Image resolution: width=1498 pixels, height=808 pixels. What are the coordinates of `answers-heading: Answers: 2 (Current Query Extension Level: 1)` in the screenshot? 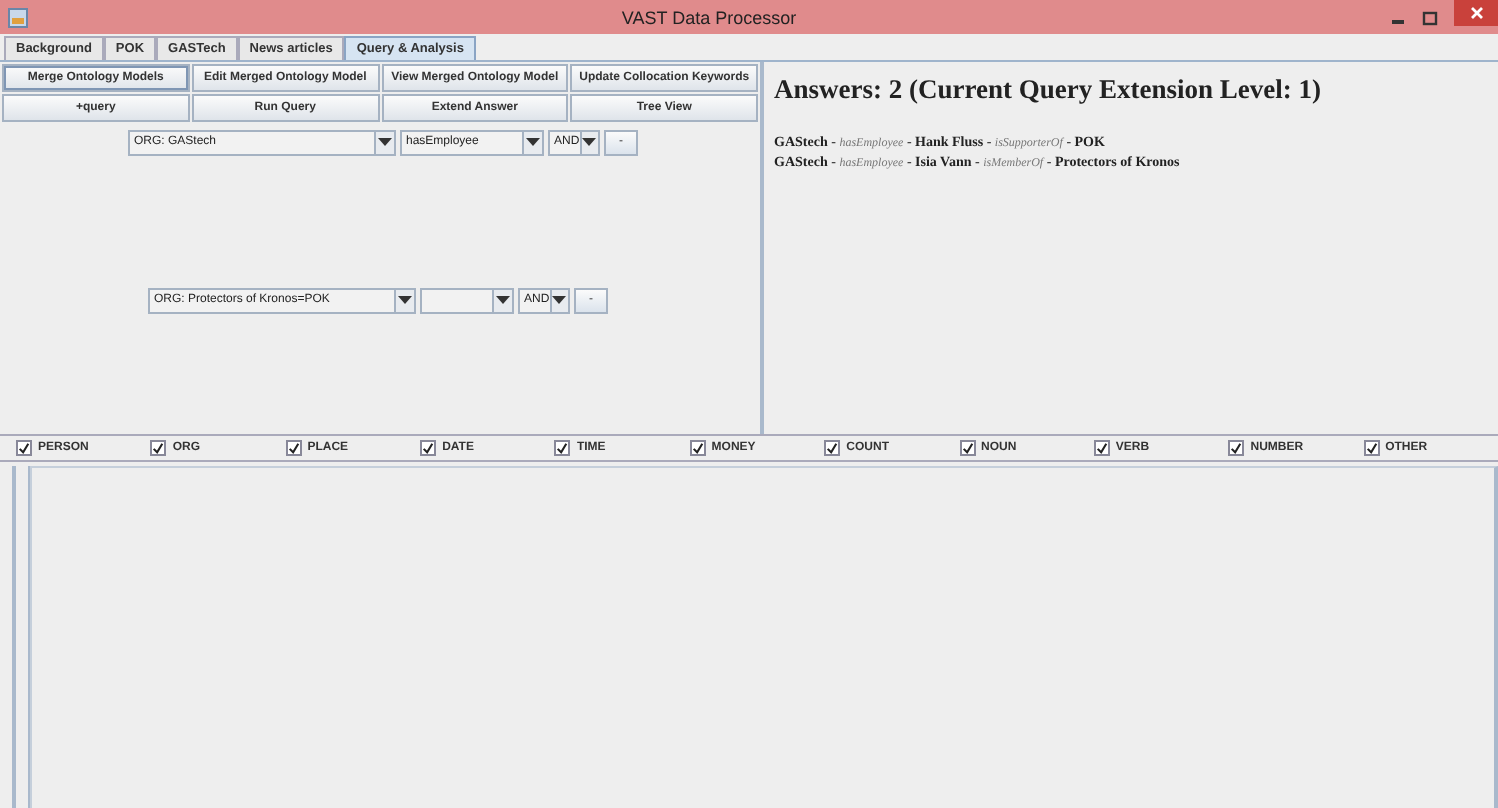 It's located at (1048, 90).